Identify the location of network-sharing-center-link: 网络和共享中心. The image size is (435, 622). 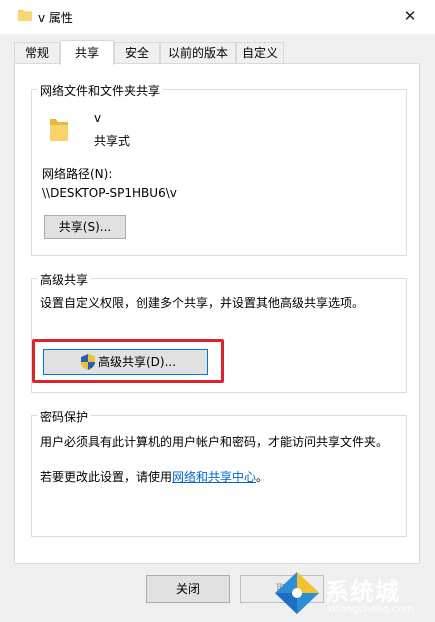
(214, 477).